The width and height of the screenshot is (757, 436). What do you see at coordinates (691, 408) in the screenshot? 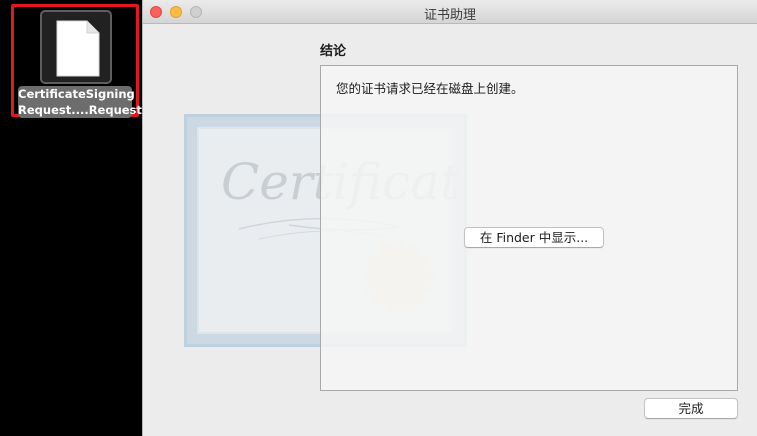
I see `done-button: 完成` at bounding box center [691, 408].